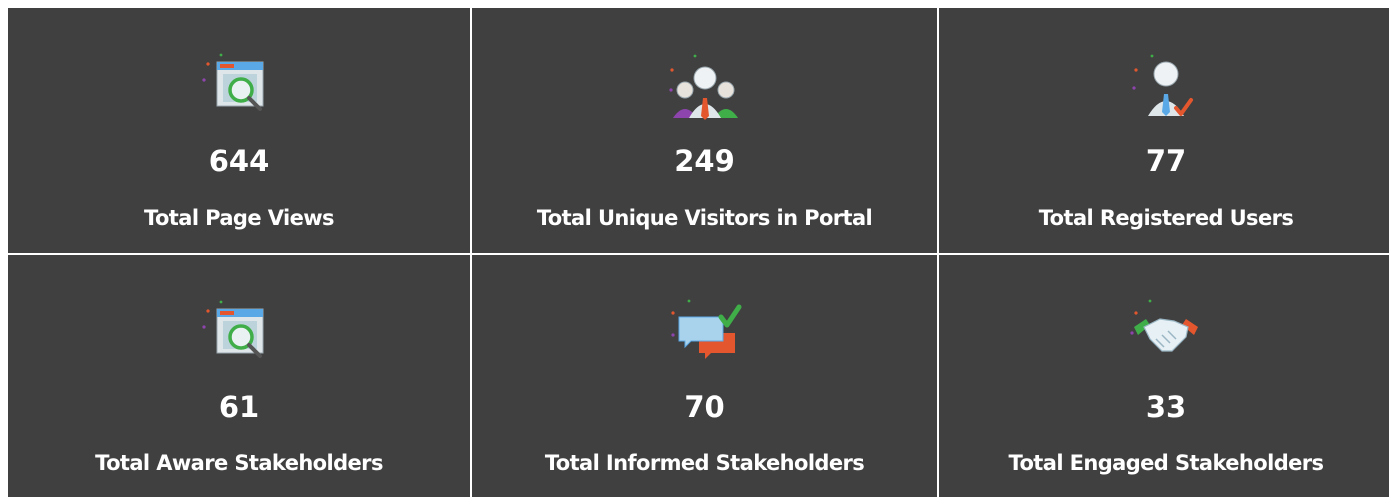  What do you see at coordinates (239, 407) in the screenshot?
I see `stat-value: 61` at bounding box center [239, 407].